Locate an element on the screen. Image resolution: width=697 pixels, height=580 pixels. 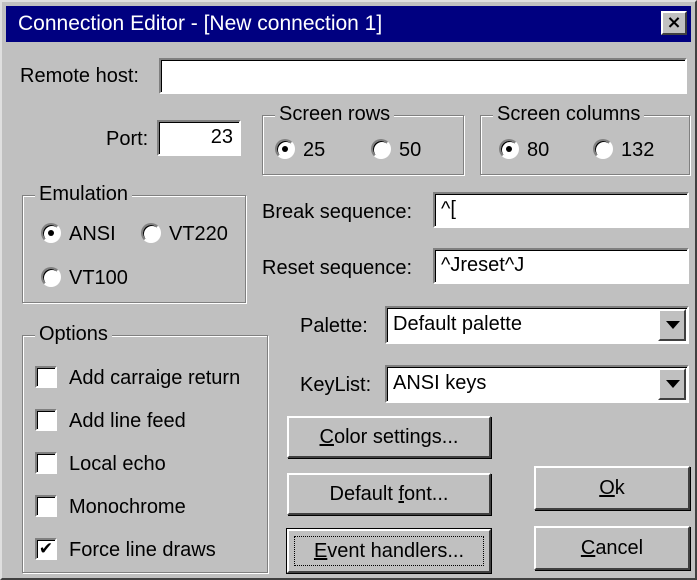
force-line-draws-checkbox: ✔ Force line draws is located at coordinates (125, 550).